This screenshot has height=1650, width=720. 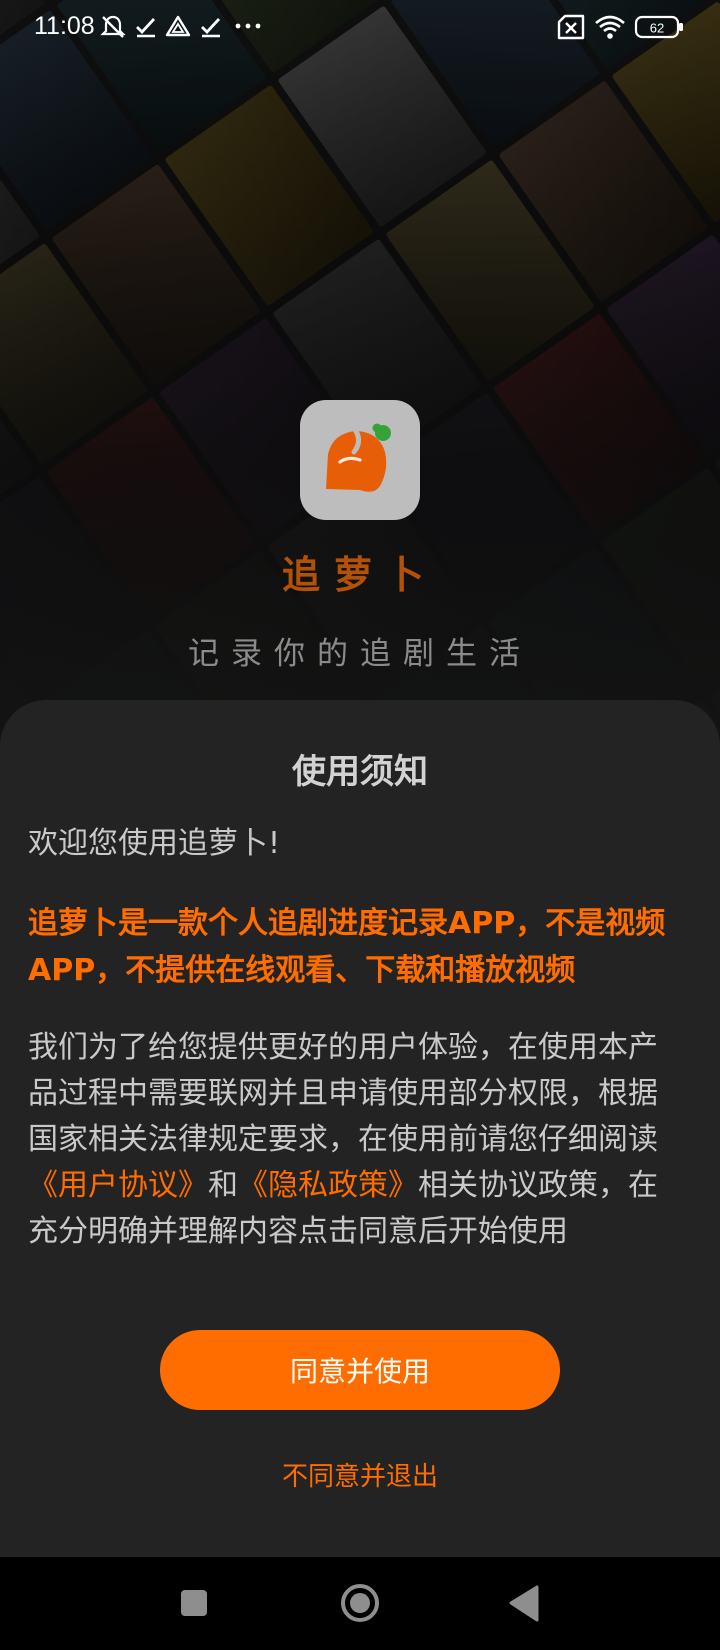 I want to click on privacy-policy-link: 《隐私政策》, so click(x=328, y=1185).